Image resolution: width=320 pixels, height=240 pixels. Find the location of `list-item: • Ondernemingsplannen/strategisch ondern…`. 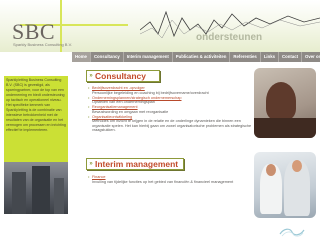

list-item: • Ondernemingsplannen/strategisch ondern… is located at coordinates (171, 100).